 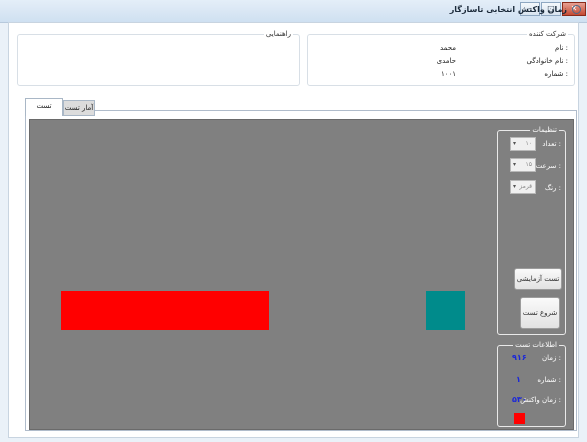 What do you see at coordinates (519, 357) in the screenshot?
I see `time-value: ۹۱۶` at bounding box center [519, 357].